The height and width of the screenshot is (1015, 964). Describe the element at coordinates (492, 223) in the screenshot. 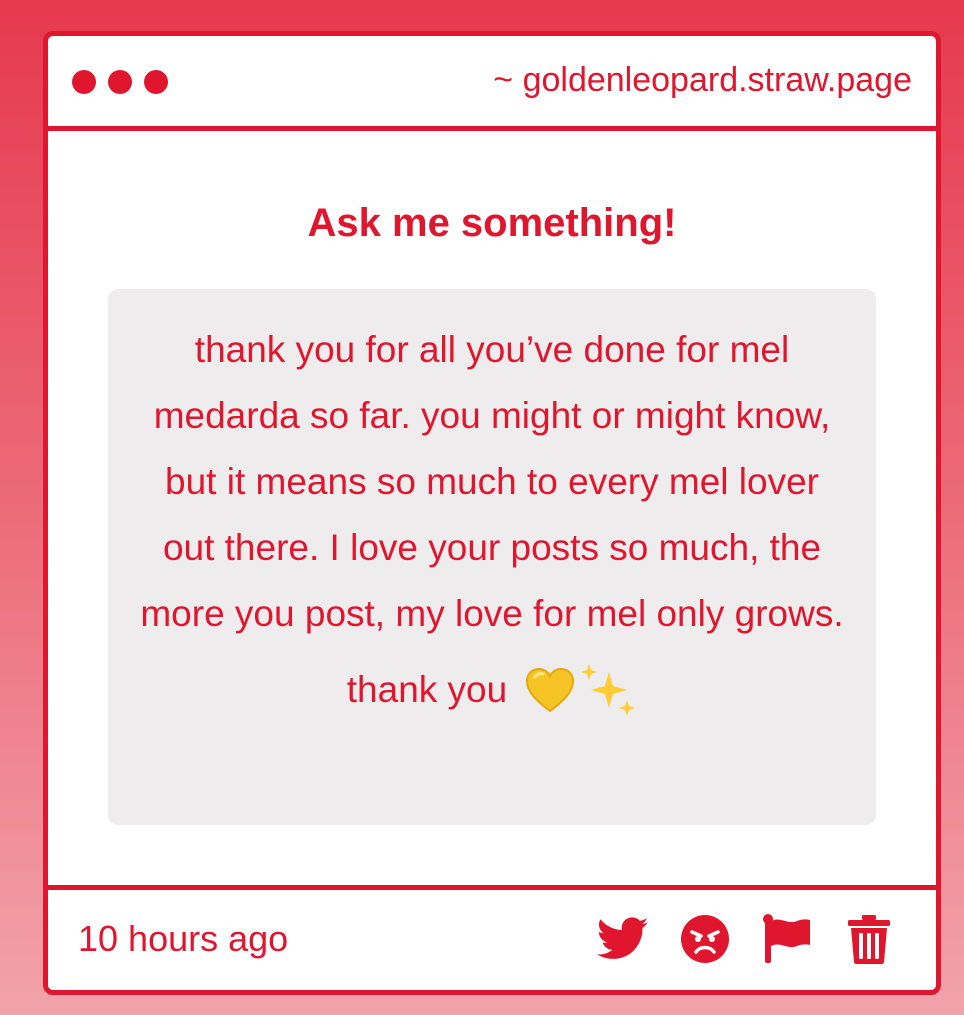

I see `page-title: Ask me something!` at that location.